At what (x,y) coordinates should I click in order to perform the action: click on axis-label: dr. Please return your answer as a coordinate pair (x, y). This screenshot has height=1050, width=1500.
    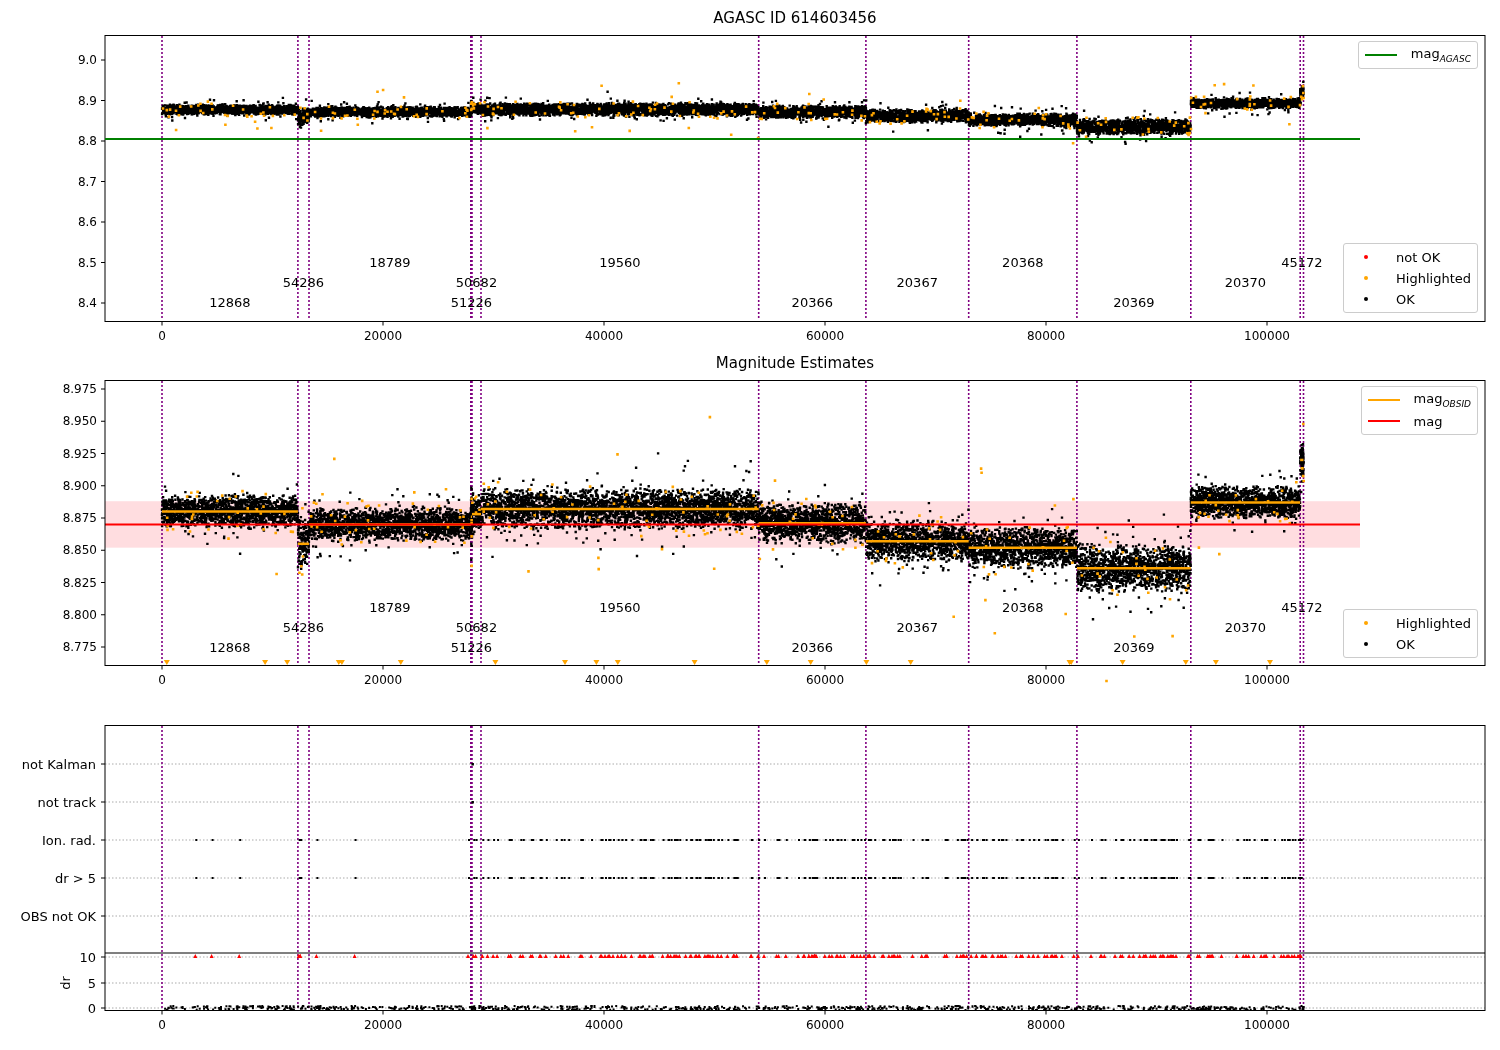
    Looking at the image, I should click on (65, 983).